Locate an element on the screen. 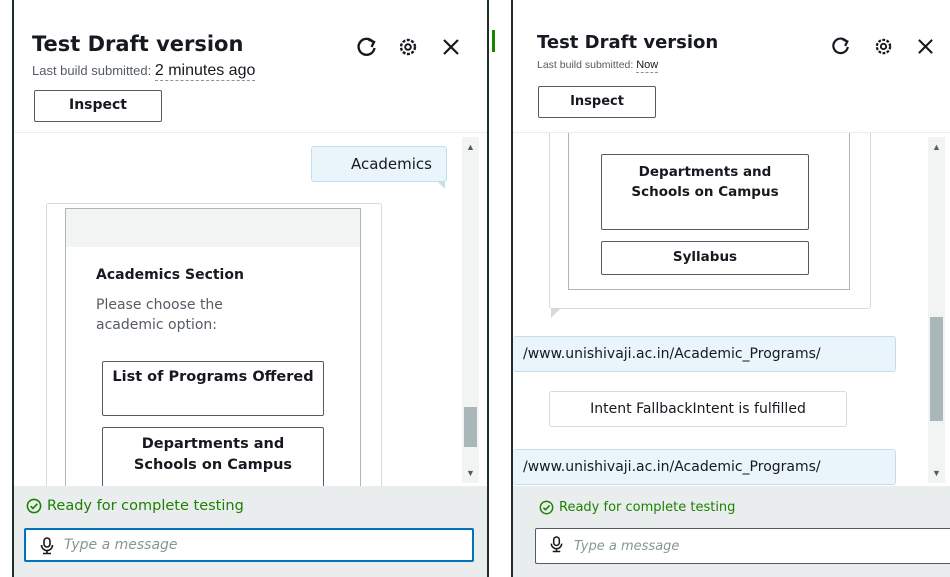 The image size is (950, 577). card-title: Academics Section is located at coordinates (170, 275).